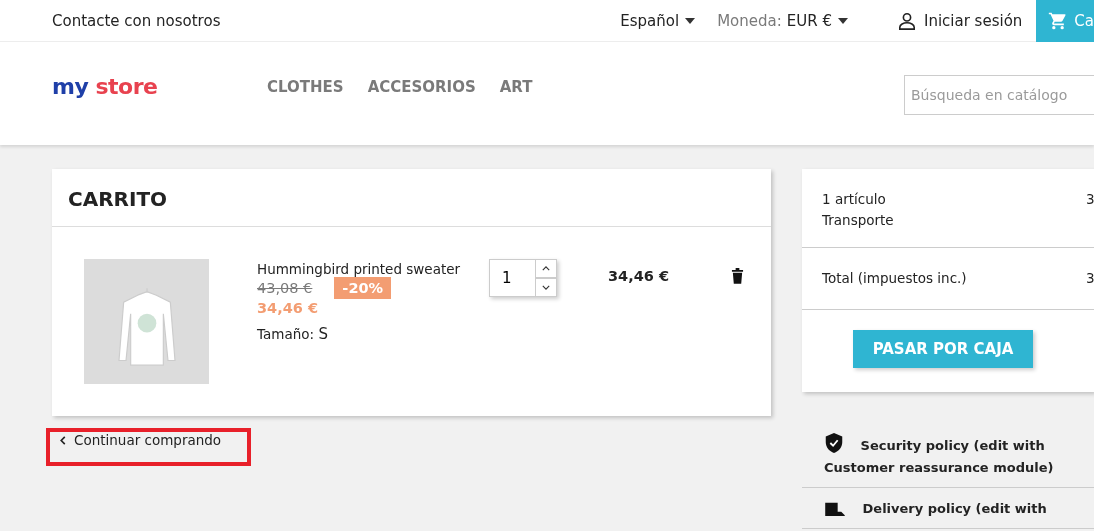 Image resolution: width=1094 pixels, height=531 pixels. I want to click on chevron-down-icon, so click(546, 287).